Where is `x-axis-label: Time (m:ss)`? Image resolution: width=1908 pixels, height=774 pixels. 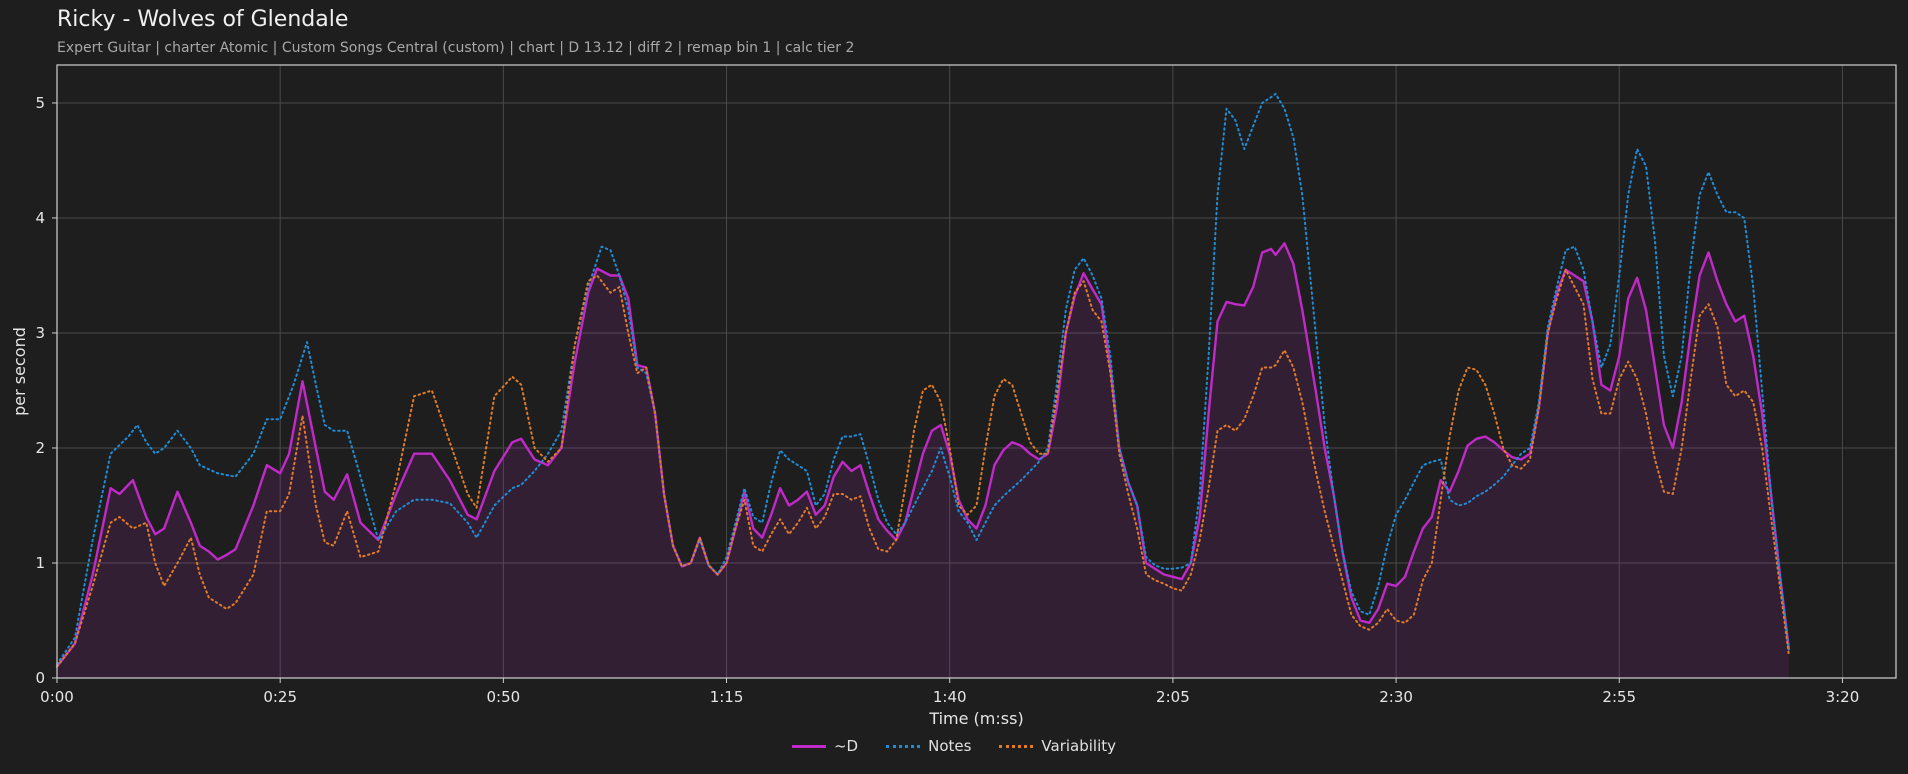 x-axis-label: Time (m:ss) is located at coordinates (975, 718).